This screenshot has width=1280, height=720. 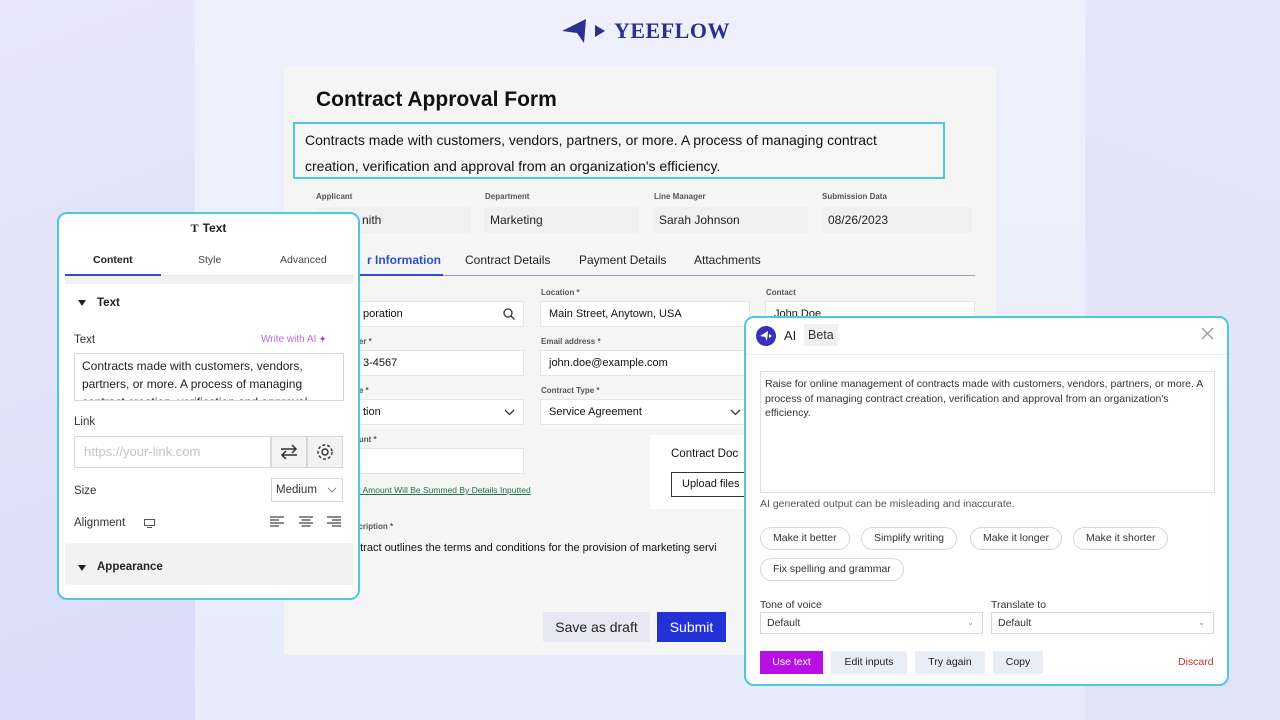 What do you see at coordinates (334, 522) in the screenshot?
I see `align-right-icon` at bounding box center [334, 522].